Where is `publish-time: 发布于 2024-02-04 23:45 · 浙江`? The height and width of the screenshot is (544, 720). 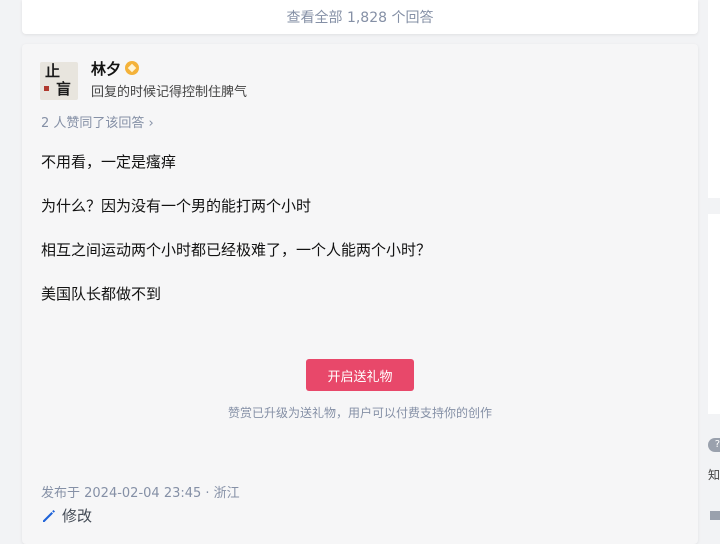
publish-time: 发布于 2024-02-04 23:45 · 浙江 is located at coordinates (140, 493).